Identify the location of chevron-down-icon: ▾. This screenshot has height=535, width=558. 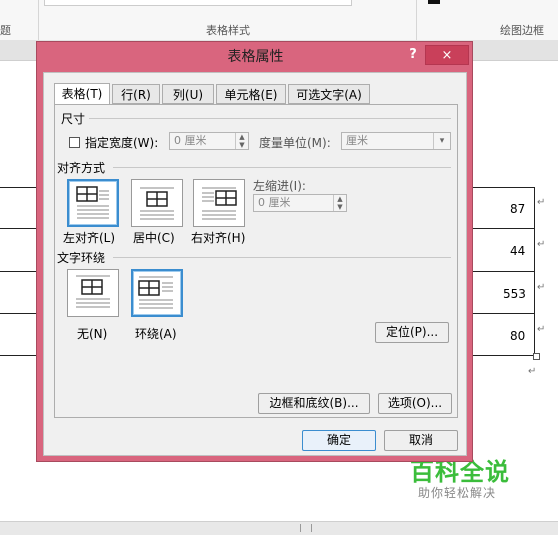
(441, 141).